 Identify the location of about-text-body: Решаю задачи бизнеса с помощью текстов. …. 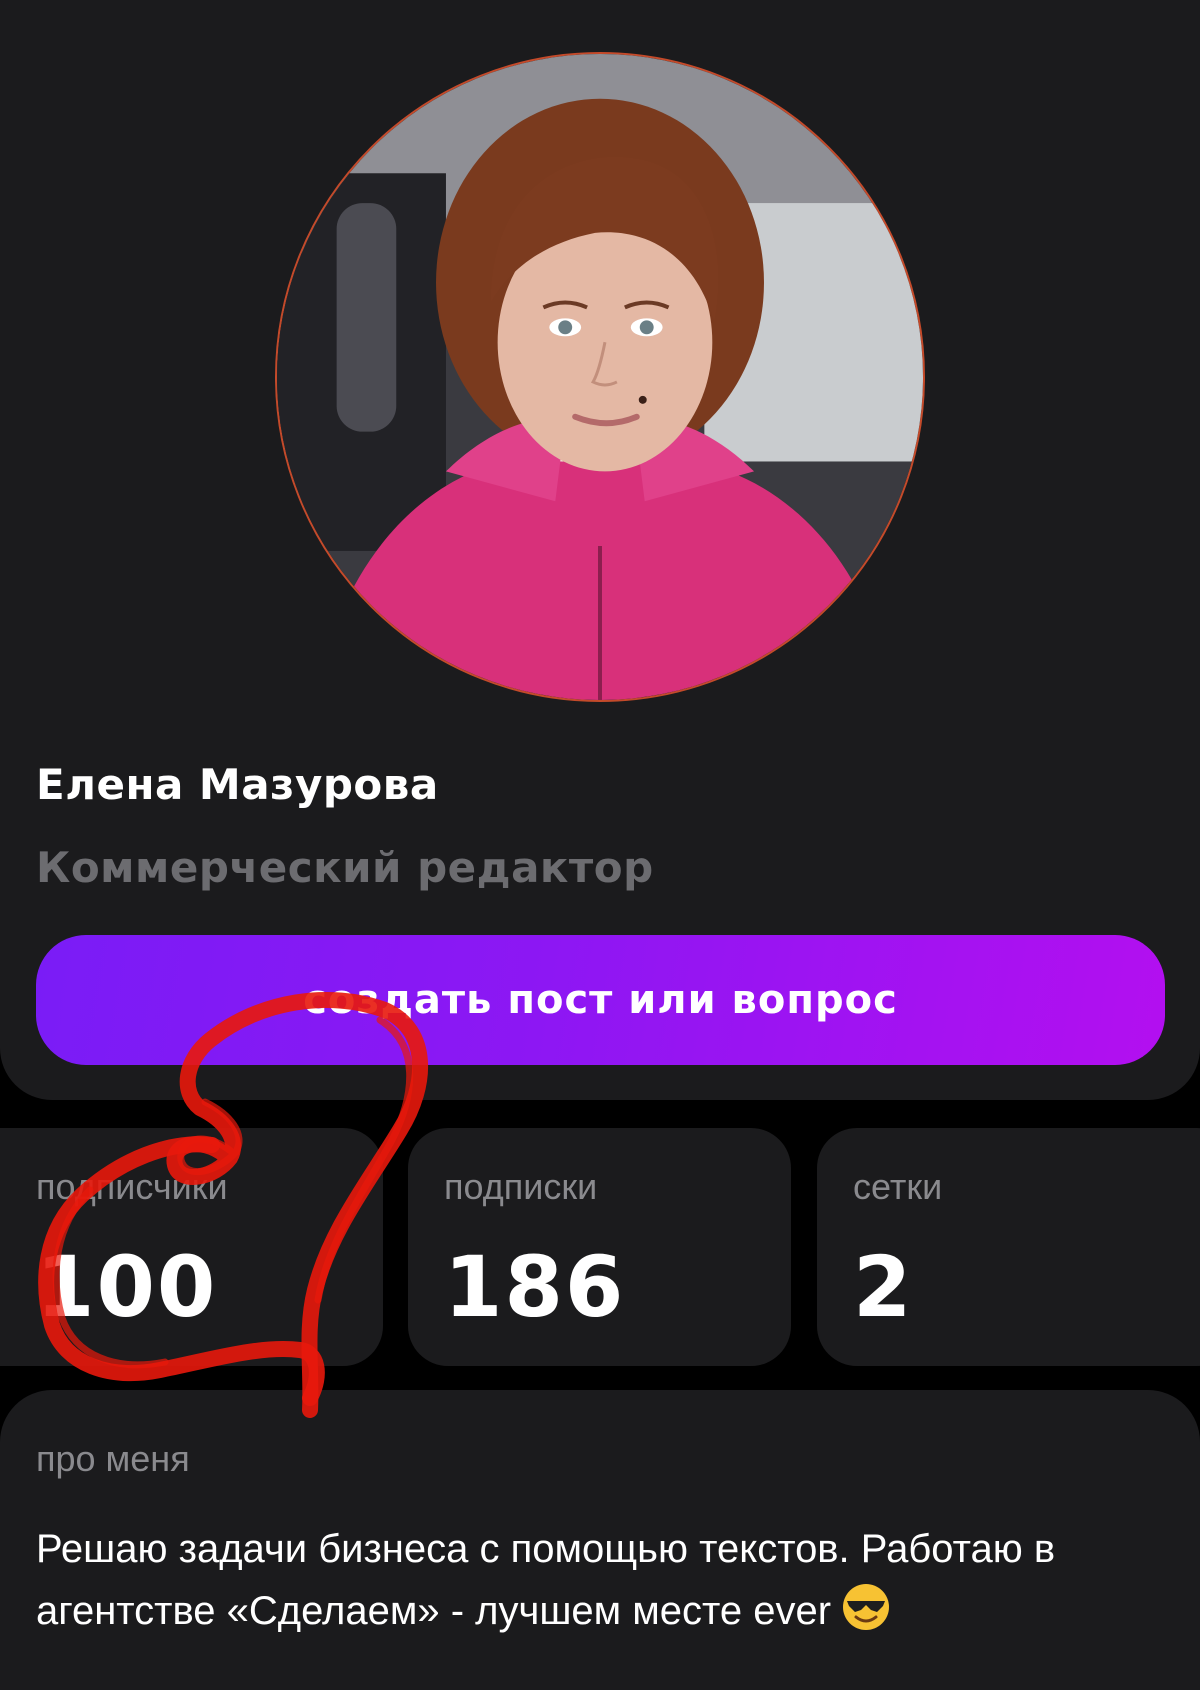
(546, 1580).